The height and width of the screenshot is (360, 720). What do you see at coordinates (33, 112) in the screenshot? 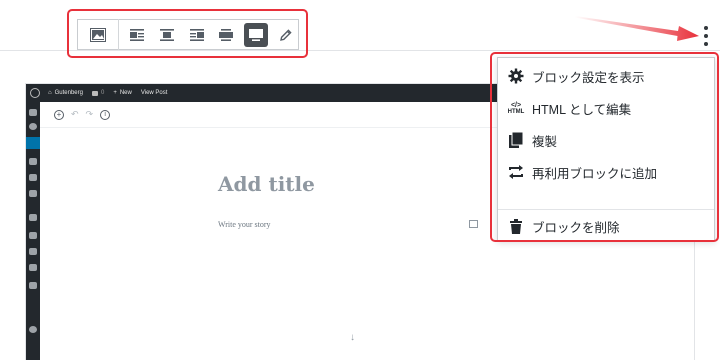
I see `dashboard-icon` at bounding box center [33, 112].